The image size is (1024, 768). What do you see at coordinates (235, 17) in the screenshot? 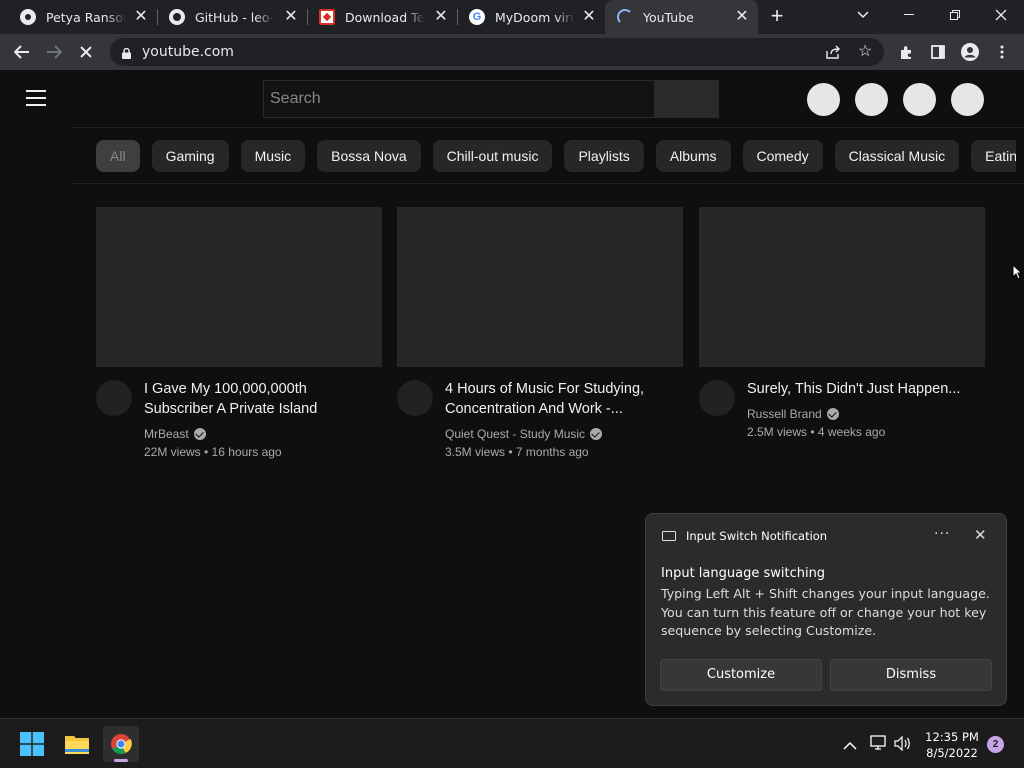
I see `tab-title: GitHub - leo-stone` at bounding box center [235, 17].